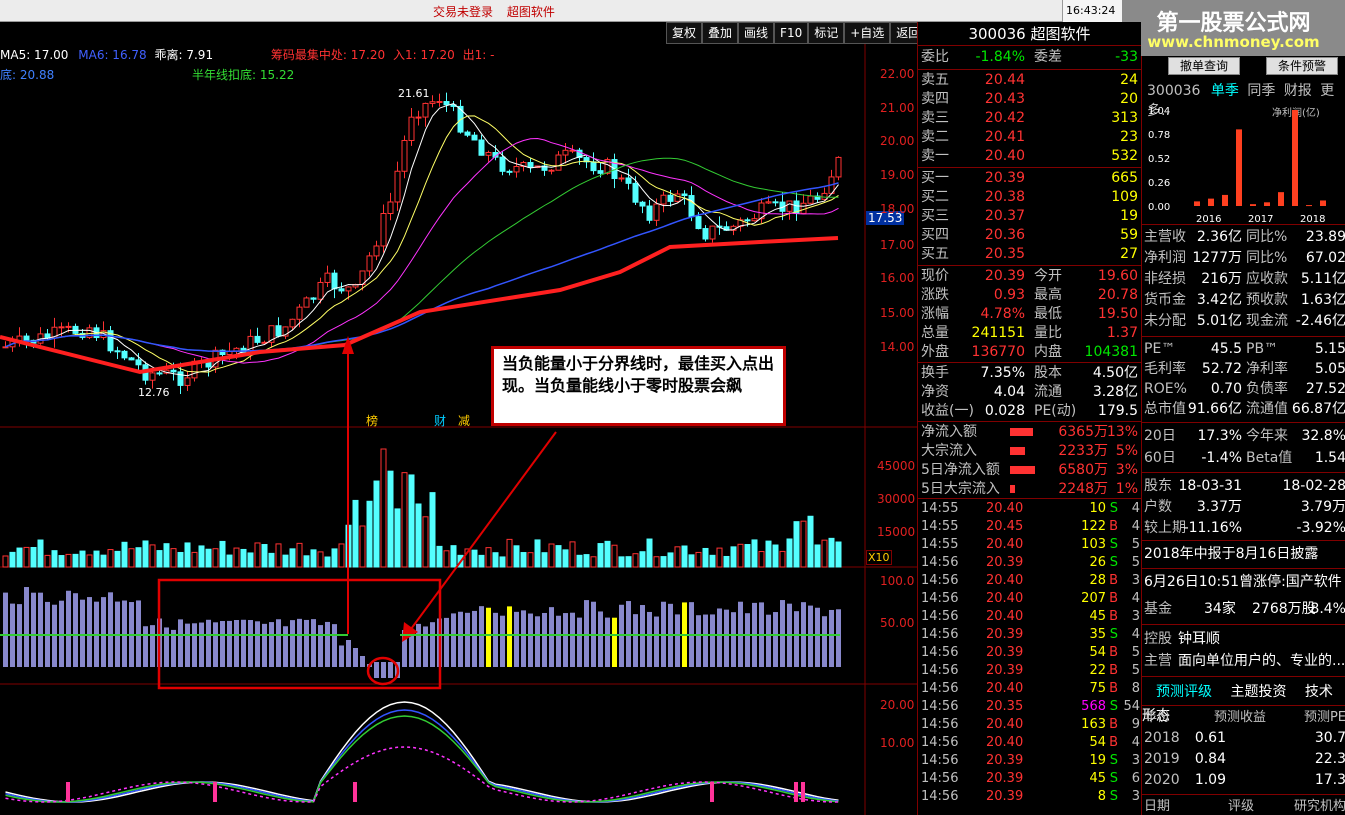  I want to click on mini-x-tick: 2016, so click(1208, 219).